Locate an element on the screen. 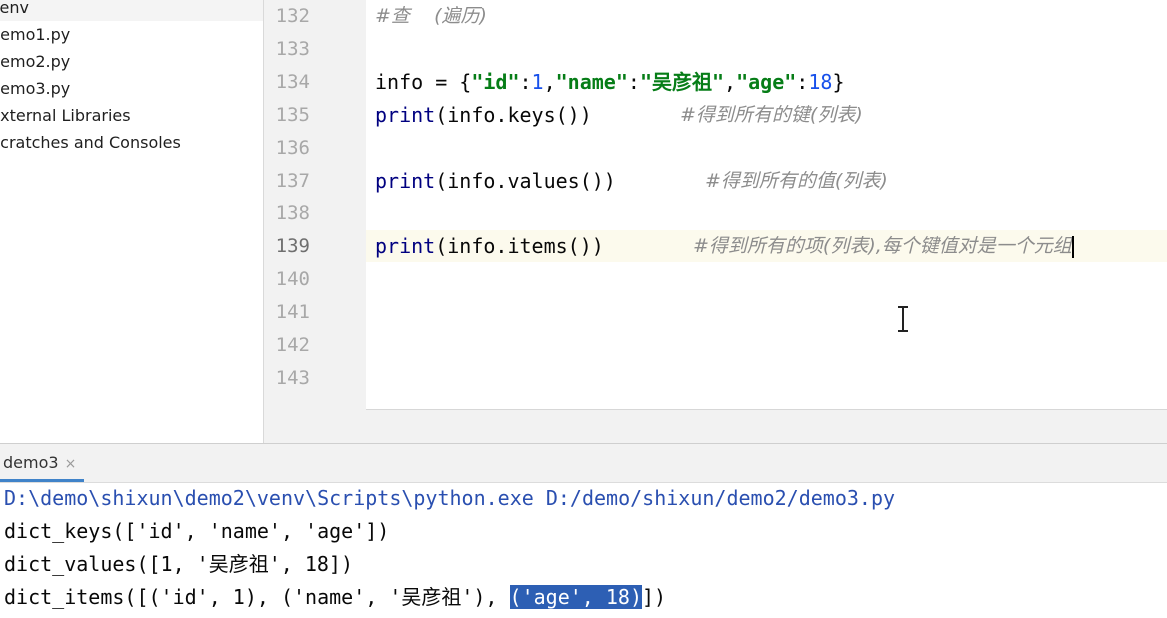 The image size is (1167, 618). tree-item-label: demo2.py is located at coordinates (35, 61).